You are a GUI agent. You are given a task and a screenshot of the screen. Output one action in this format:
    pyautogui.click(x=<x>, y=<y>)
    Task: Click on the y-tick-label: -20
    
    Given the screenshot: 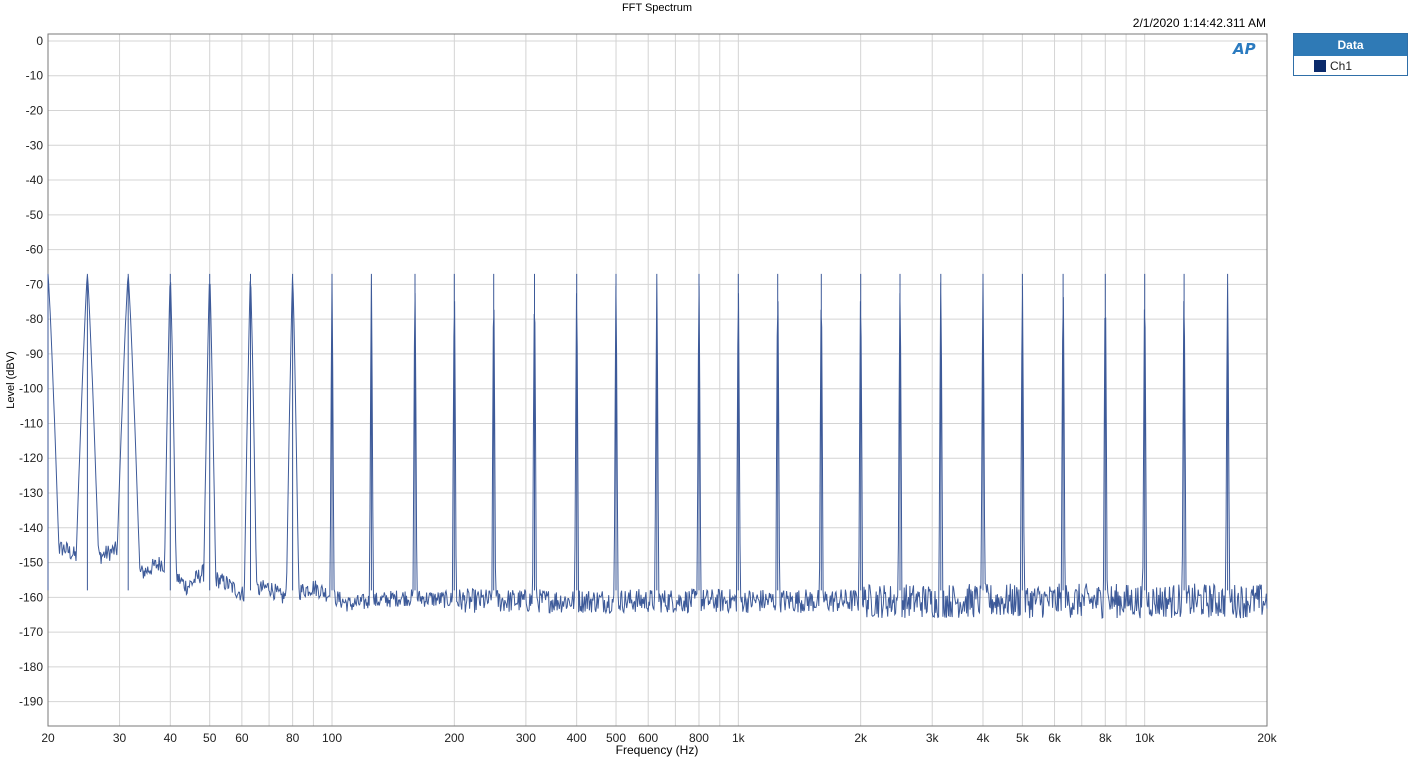 What is the action you would take?
    pyautogui.click(x=35, y=111)
    